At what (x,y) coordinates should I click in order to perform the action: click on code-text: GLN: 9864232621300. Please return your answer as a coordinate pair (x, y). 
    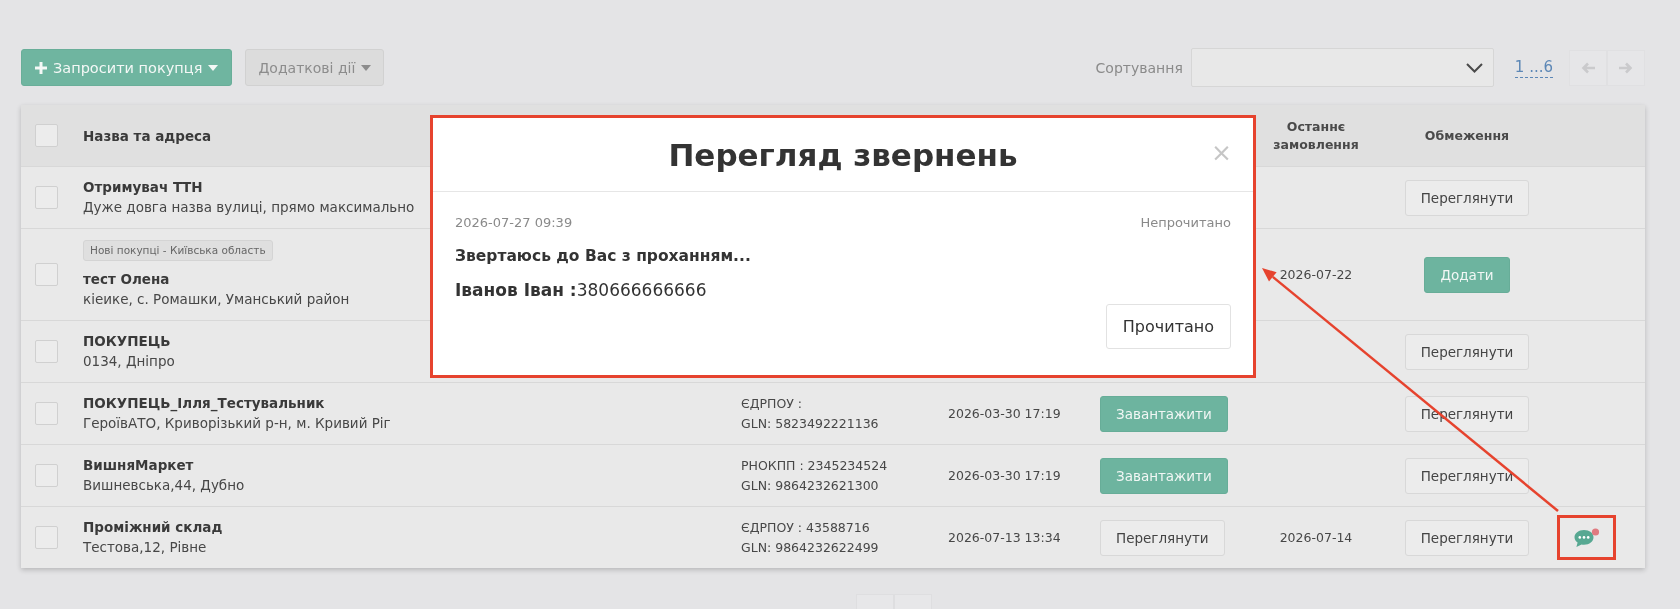
    Looking at the image, I should click on (810, 485).